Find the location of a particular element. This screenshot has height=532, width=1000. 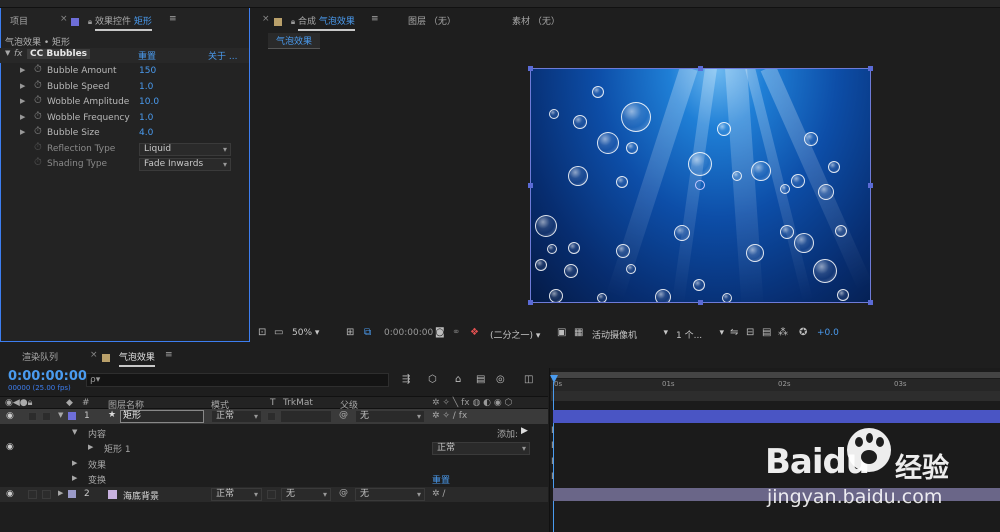

motion-blur-icon: ◎ is located at coordinates (500, 379).